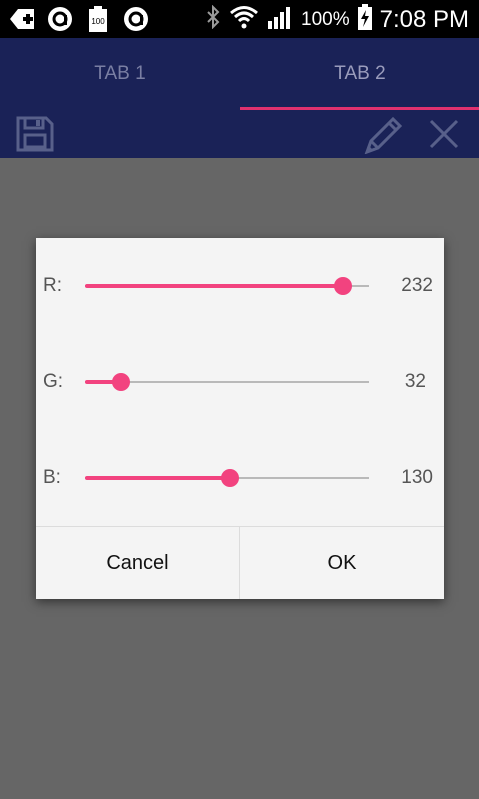 This screenshot has height=799, width=479. Describe the element at coordinates (417, 477) in the screenshot. I see `slider-value-blue: 130` at that location.